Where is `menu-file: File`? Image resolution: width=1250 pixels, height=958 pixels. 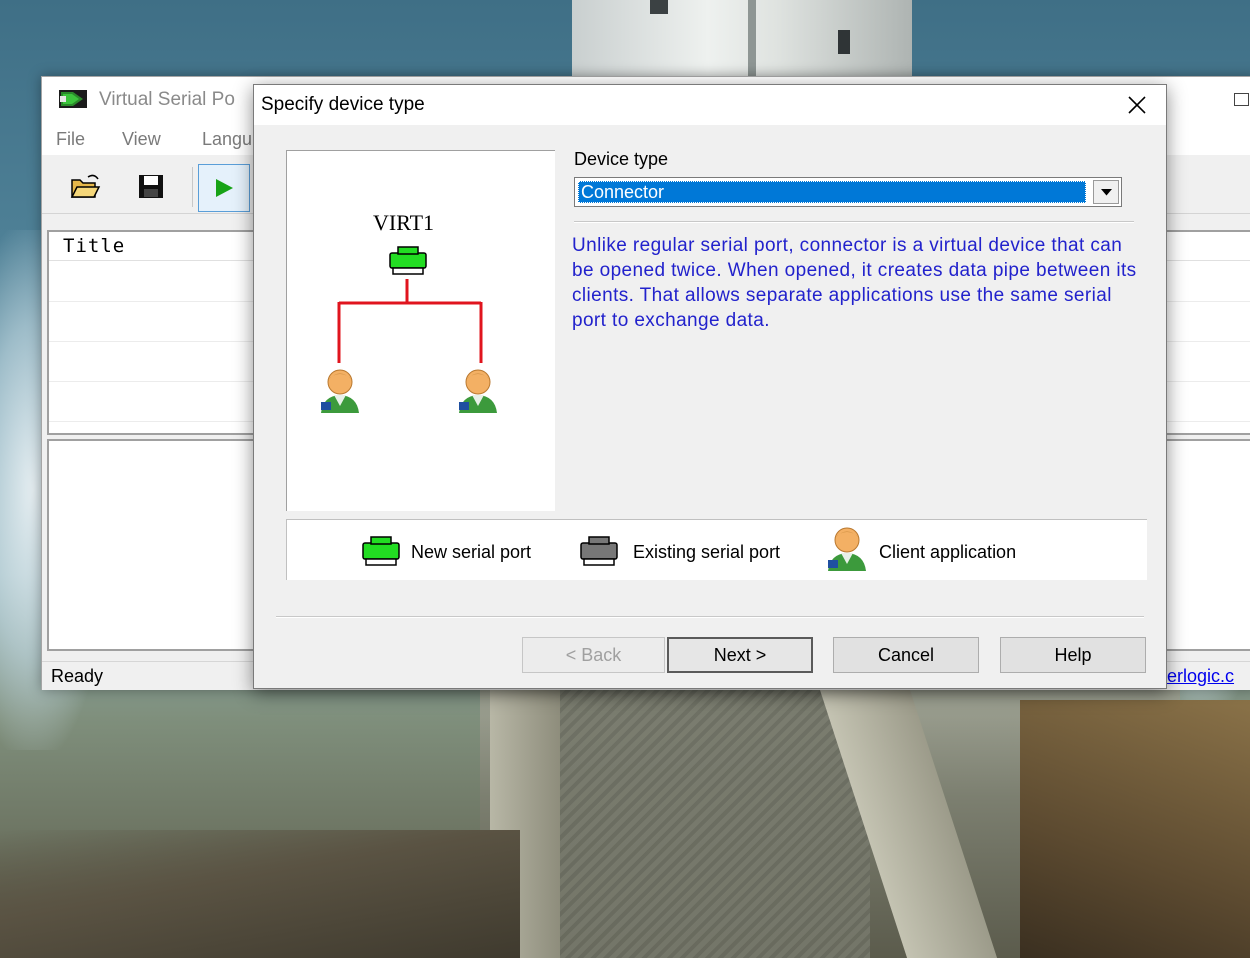
menu-file: File is located at coordinates (70, 139).